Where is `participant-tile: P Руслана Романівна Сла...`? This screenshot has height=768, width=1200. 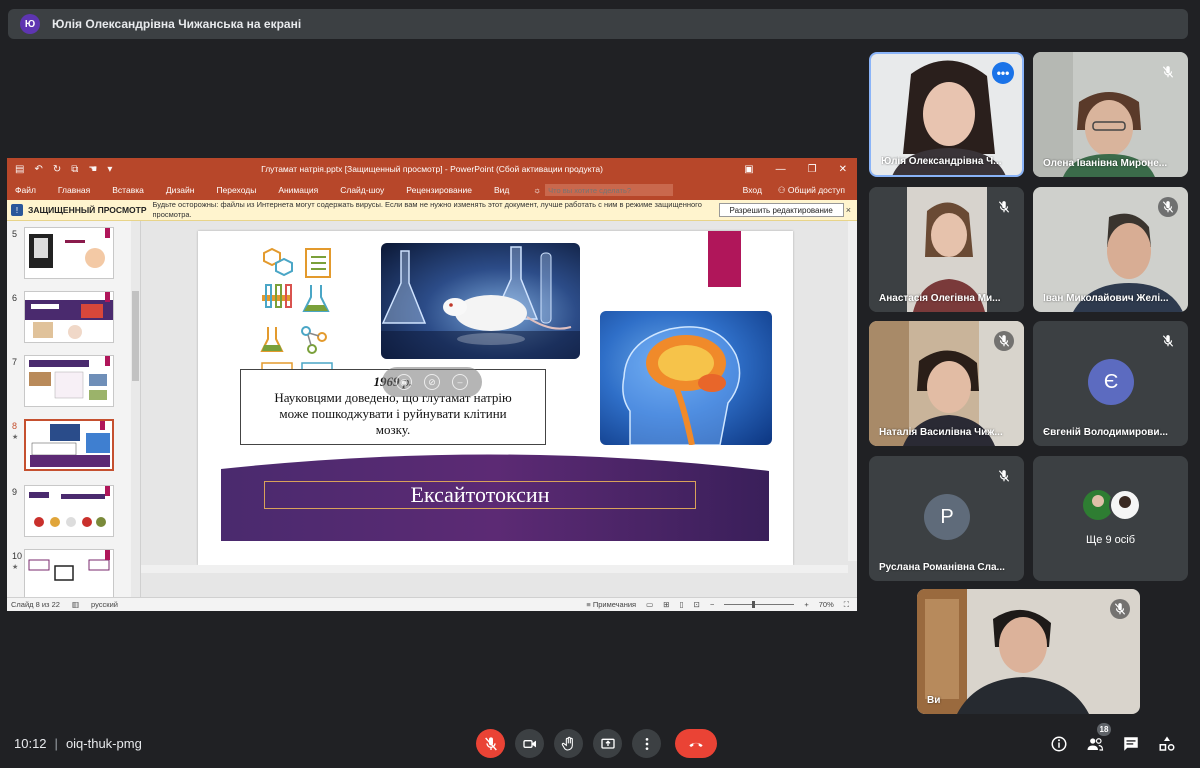 participant-tile: P Руслана Романівна Сла... is located at coordinates (946, 518).